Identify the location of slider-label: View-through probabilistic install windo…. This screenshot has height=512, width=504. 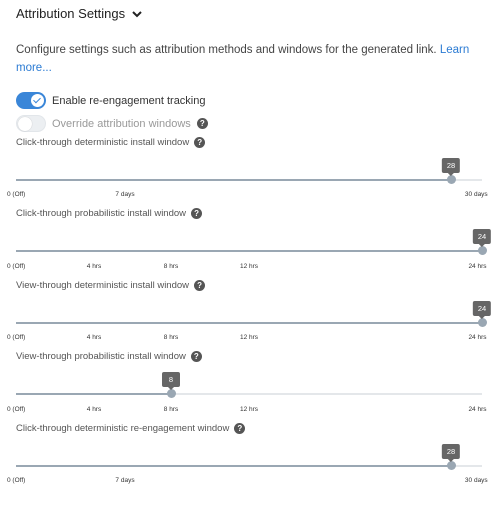
(109, 356).